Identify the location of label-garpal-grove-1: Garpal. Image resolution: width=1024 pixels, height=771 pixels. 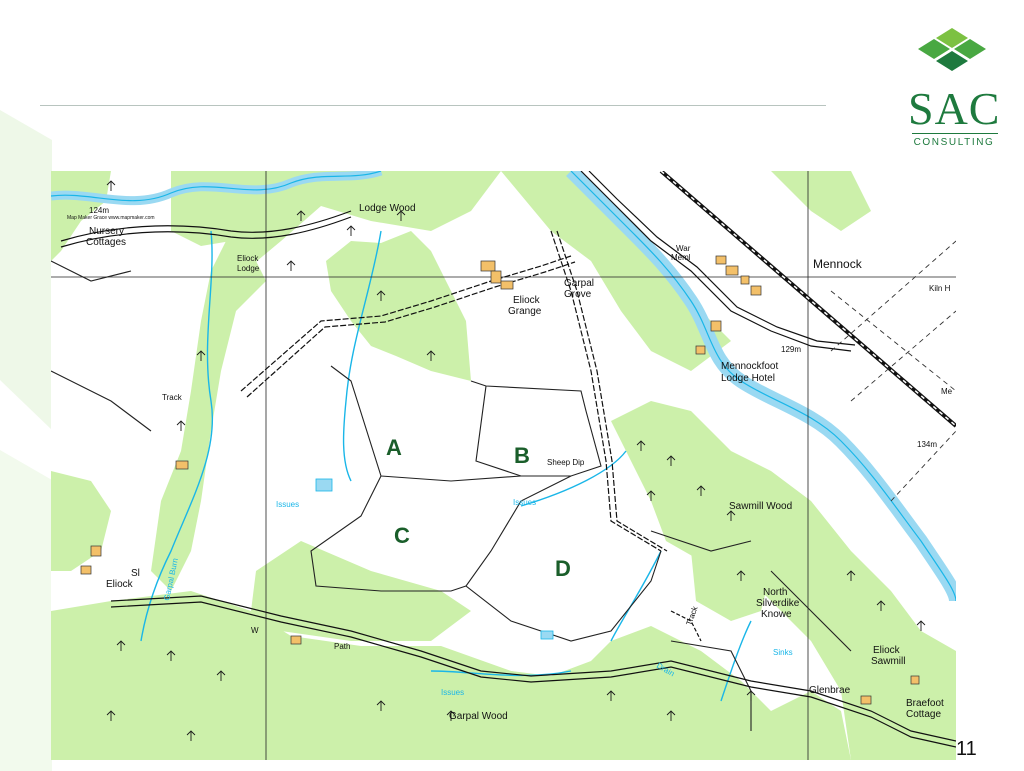
(579, 283).